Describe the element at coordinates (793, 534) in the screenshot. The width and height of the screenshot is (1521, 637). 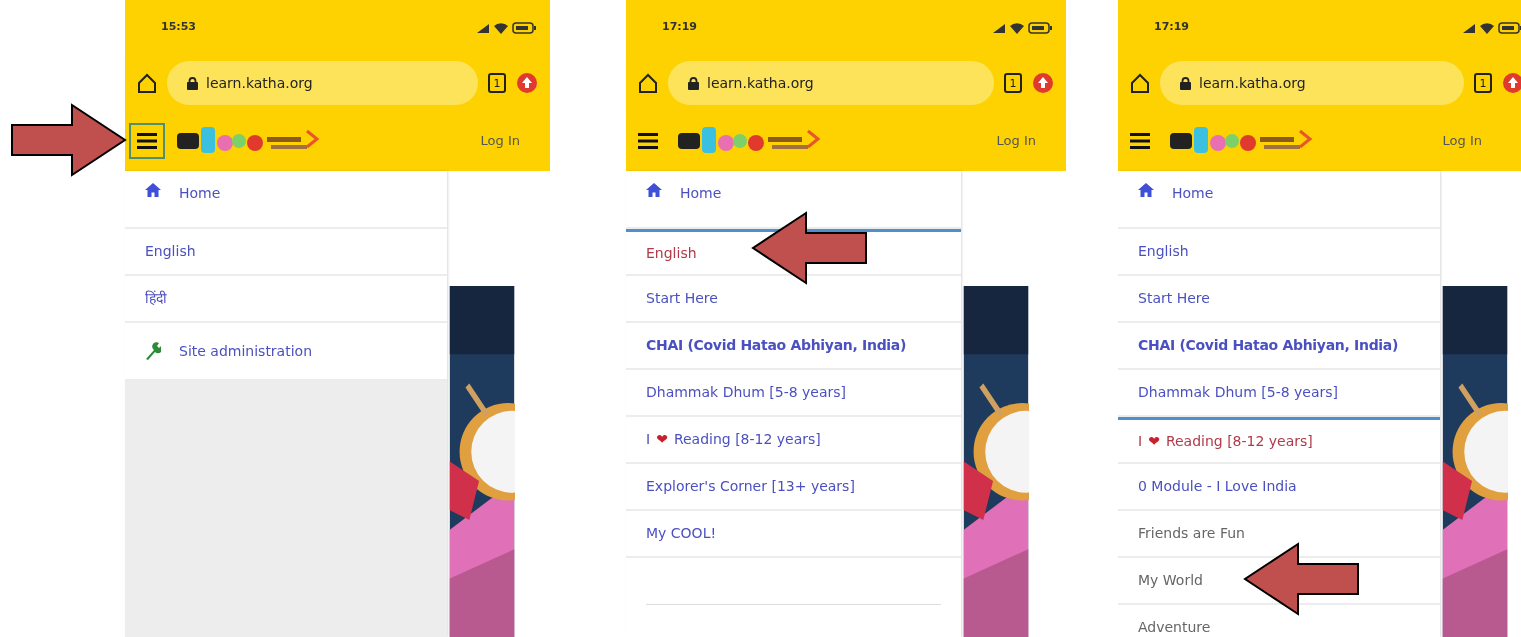
I see `menu-item: My COOL!` at that location.